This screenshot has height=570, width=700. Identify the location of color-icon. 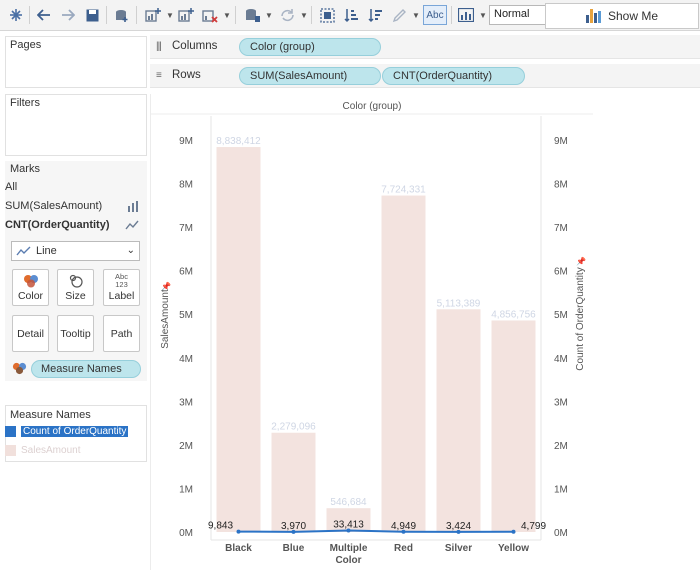
(30, 281).